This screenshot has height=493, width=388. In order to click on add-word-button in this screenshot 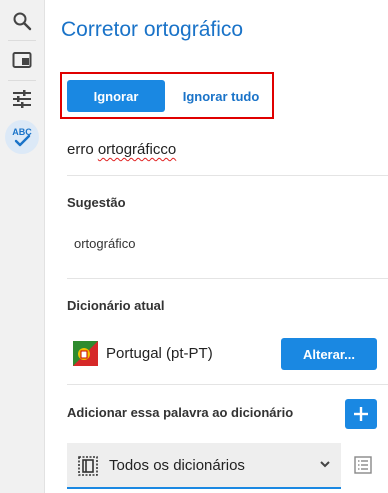, I will do `click(361, 414)`.